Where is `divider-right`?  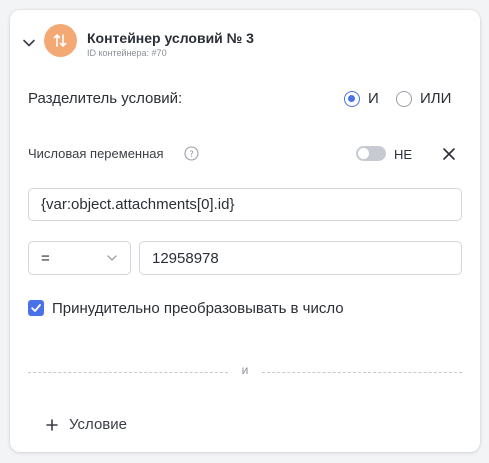 divider-right is located at coordinates (362, 372).